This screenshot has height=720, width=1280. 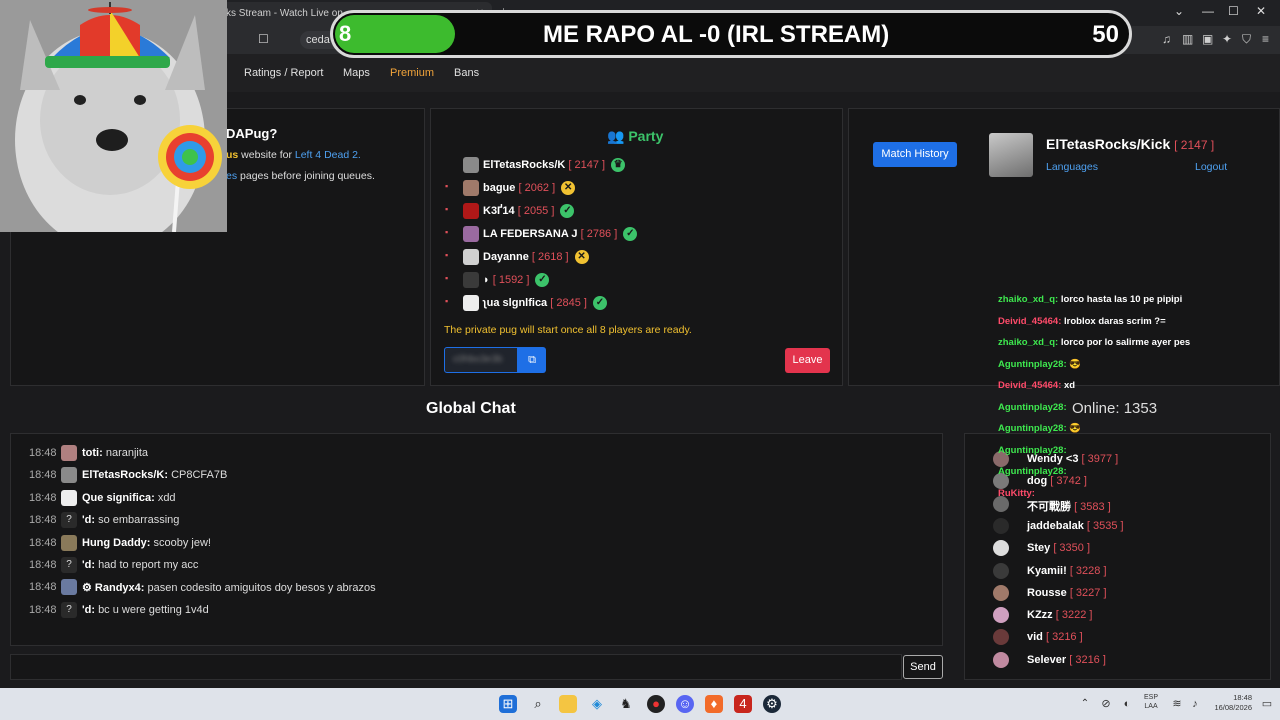 What do you see at coordinates (1117, 504) in the screenshot?
I see `online-user-row: 不可戰勝 [ 3583 ]` at bounding box center [1117, 504].